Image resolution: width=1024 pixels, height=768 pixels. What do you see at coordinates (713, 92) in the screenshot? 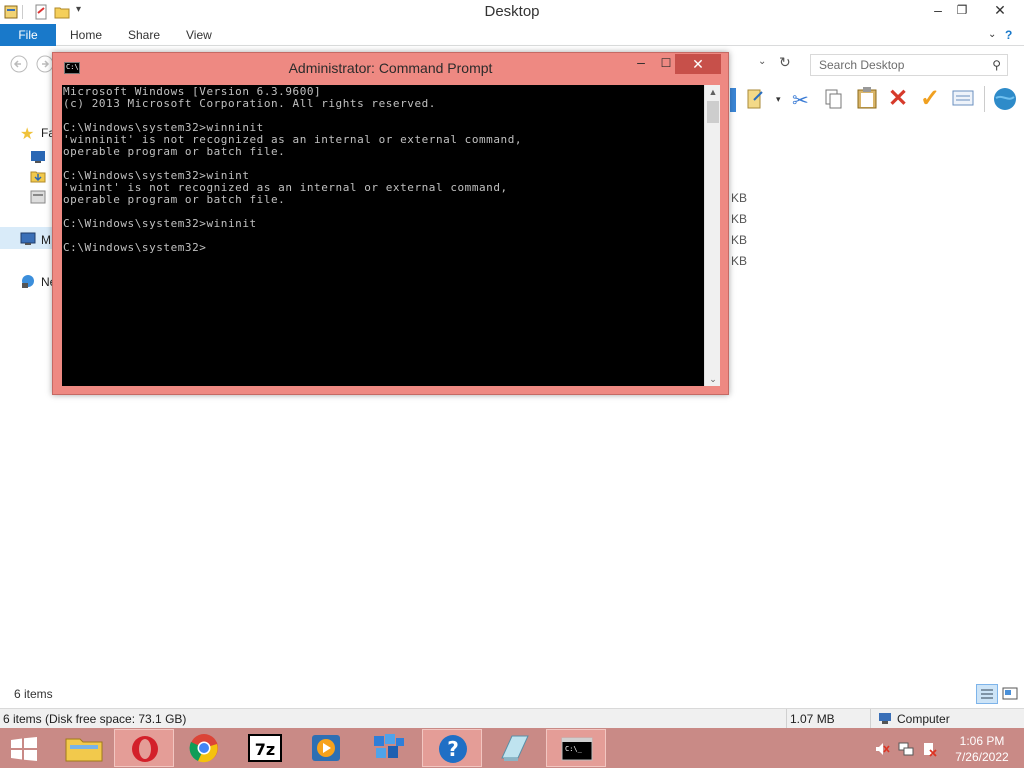
I see `scroll-up-icon: ▲` at bounding box center [713, 92].